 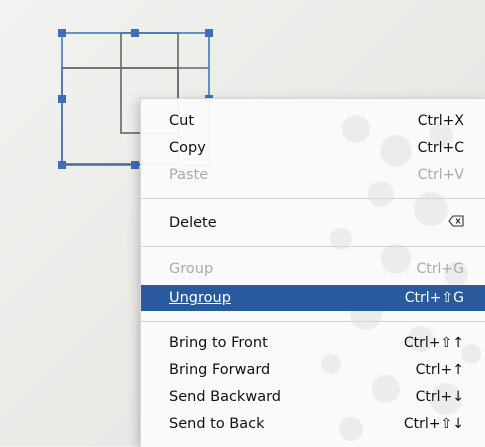 What do you see at coordinates (439, 397) in the screenshot?
I see `menu-item-shortcut: Ctrl+↓` at bounding box center [439, 397].